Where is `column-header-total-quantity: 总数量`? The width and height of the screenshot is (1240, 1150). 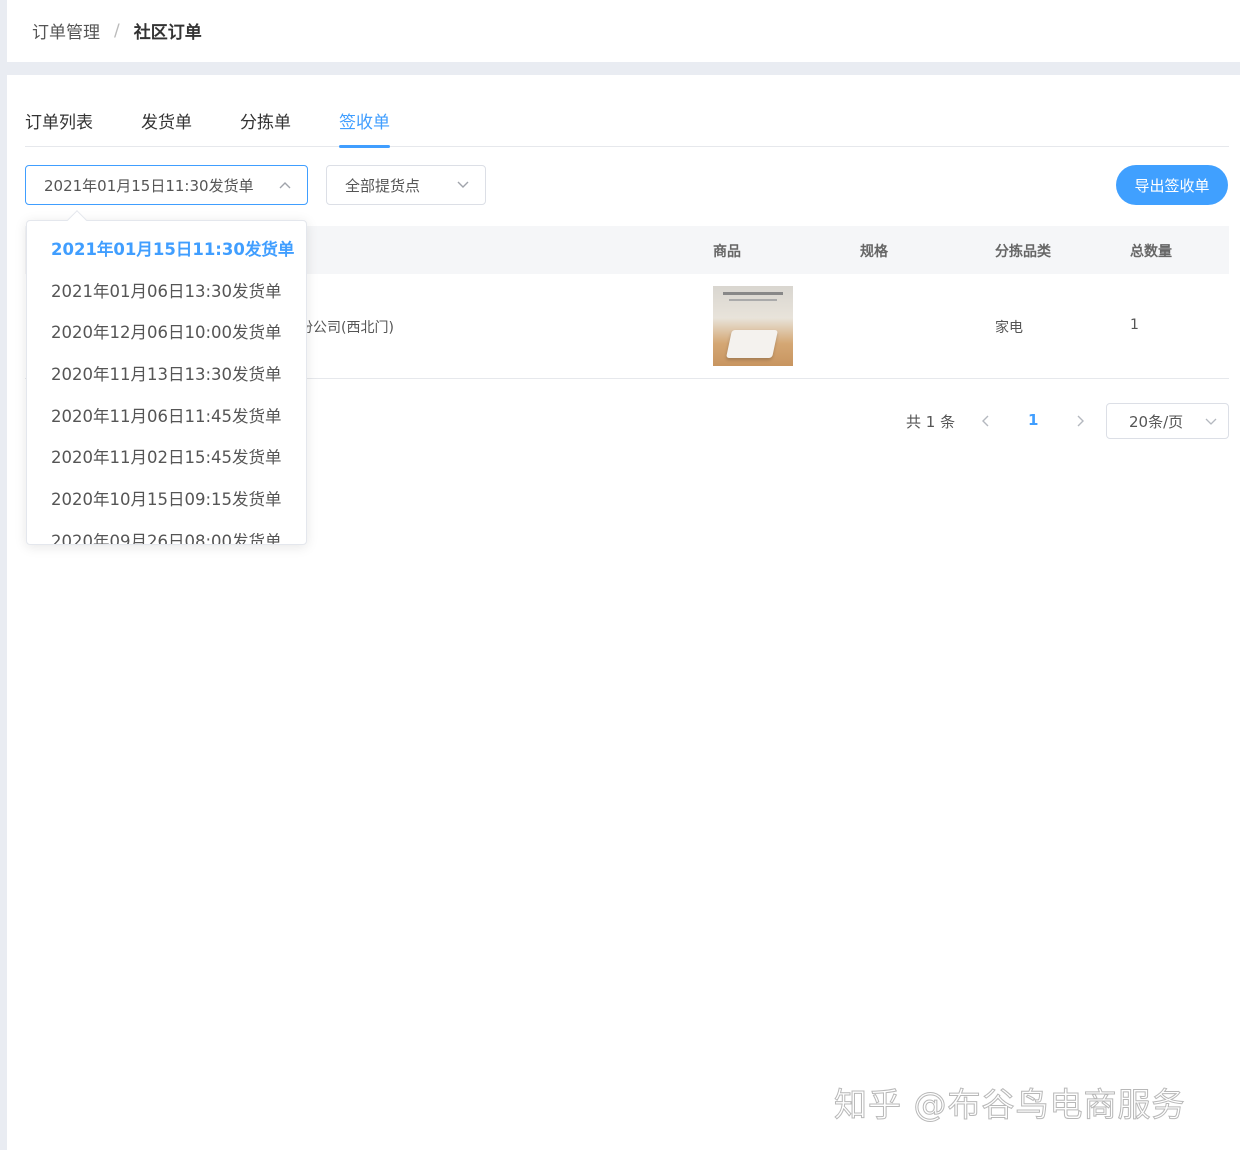 column-header-total-quantity: 总数量 is located at coordinates (1151, 252).